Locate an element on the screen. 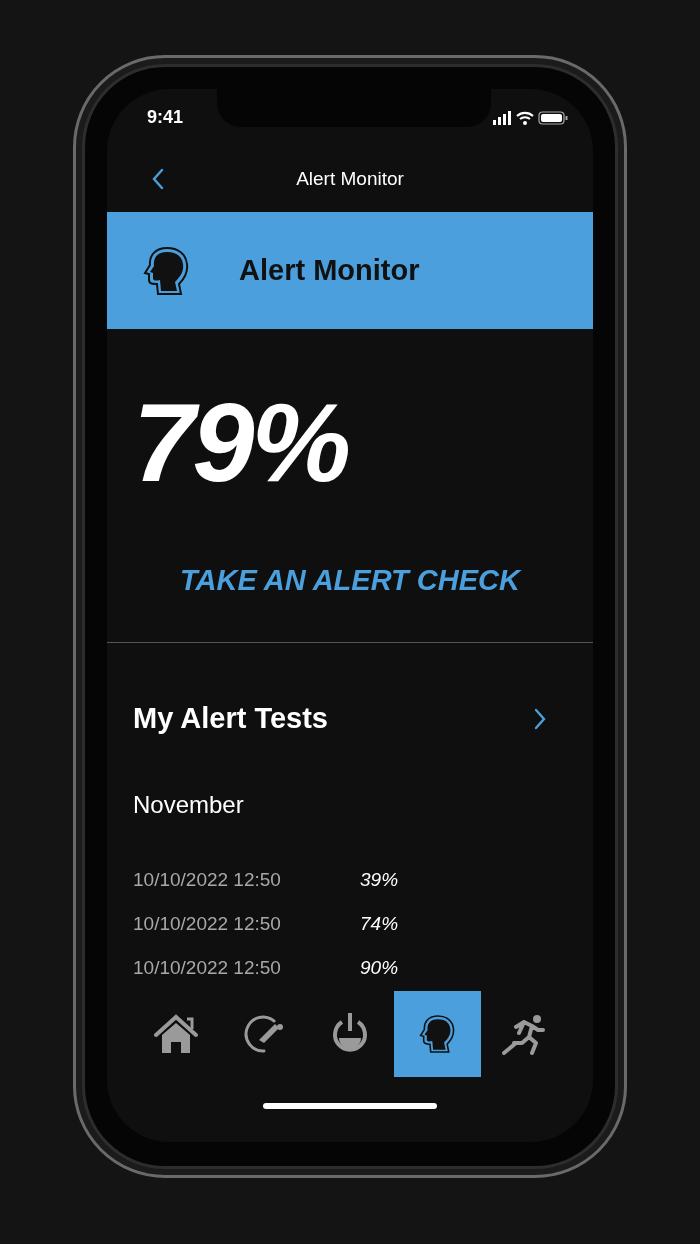 This screenshot has width=700, height=1244. alert-score: 79% is located at coordinates (241, 443).